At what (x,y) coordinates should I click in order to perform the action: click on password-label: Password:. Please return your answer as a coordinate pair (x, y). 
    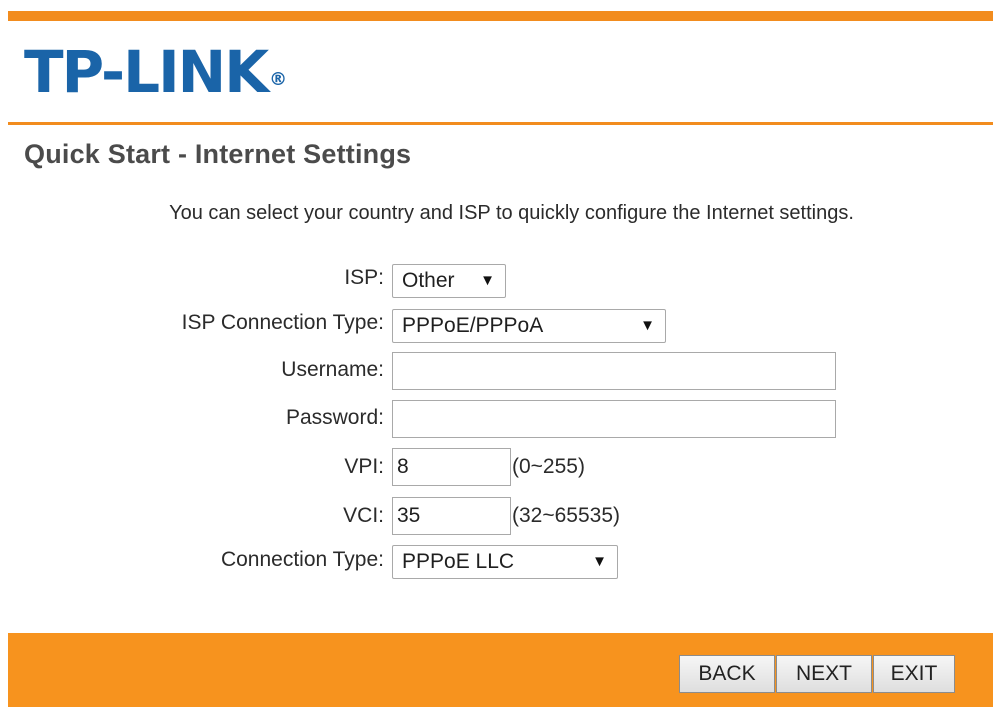
    Looking at the image, I should click on (334, 417).